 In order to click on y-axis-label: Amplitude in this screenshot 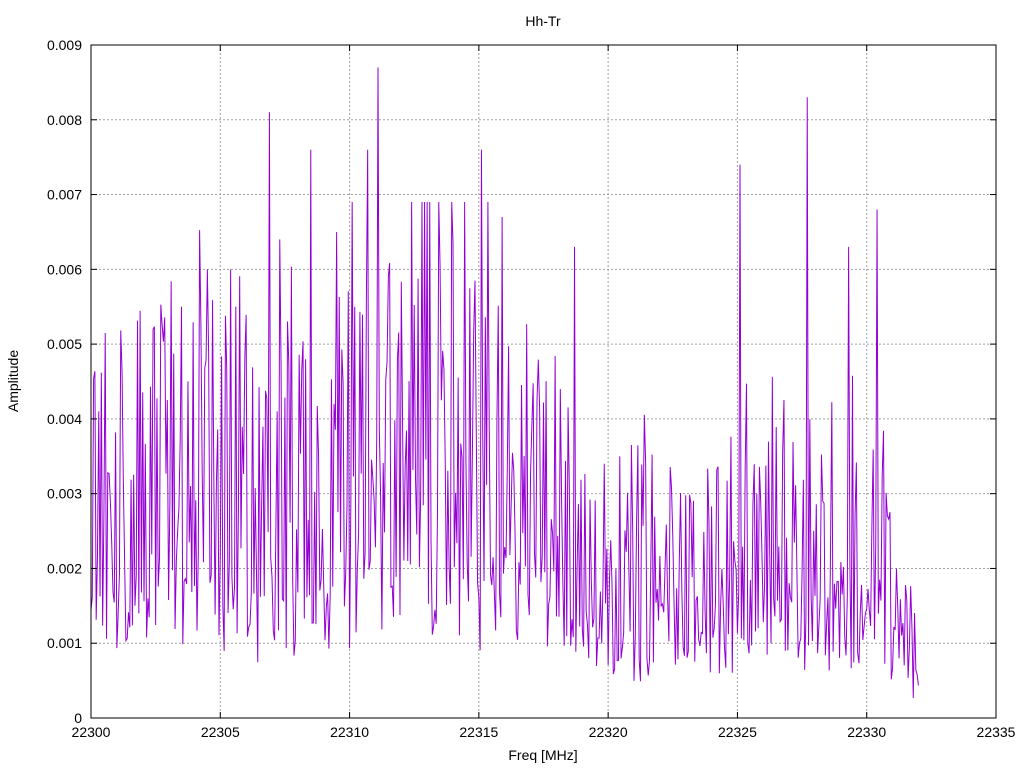, I will do `click(13, 381)`.